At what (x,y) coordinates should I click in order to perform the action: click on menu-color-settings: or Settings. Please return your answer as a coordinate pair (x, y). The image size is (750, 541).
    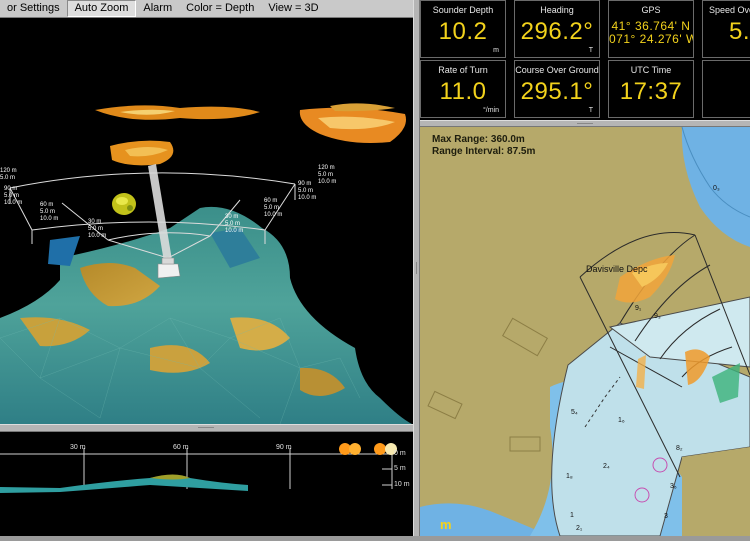
    Looking at the image, I should click on (33, 8).